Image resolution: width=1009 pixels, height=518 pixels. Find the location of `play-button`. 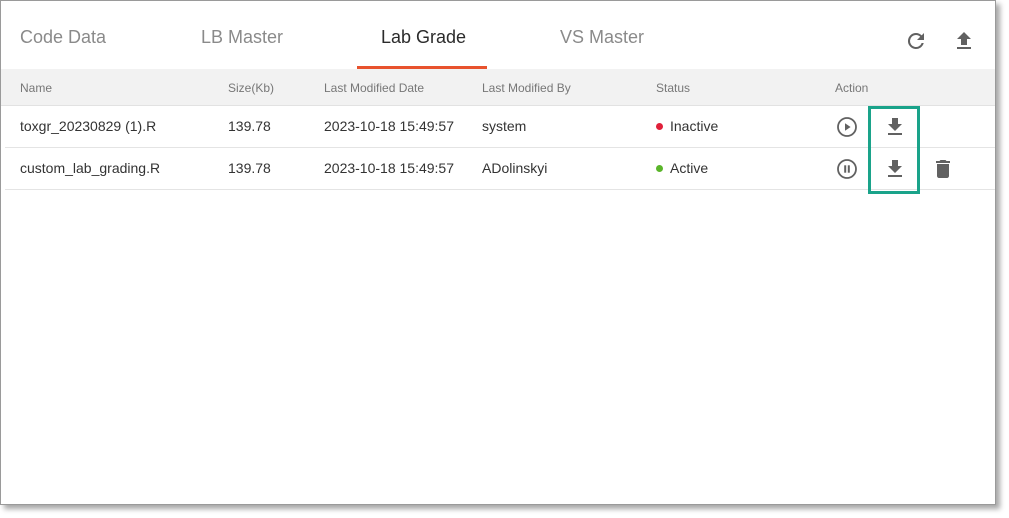

play-button is located at coordinates (847, 127).